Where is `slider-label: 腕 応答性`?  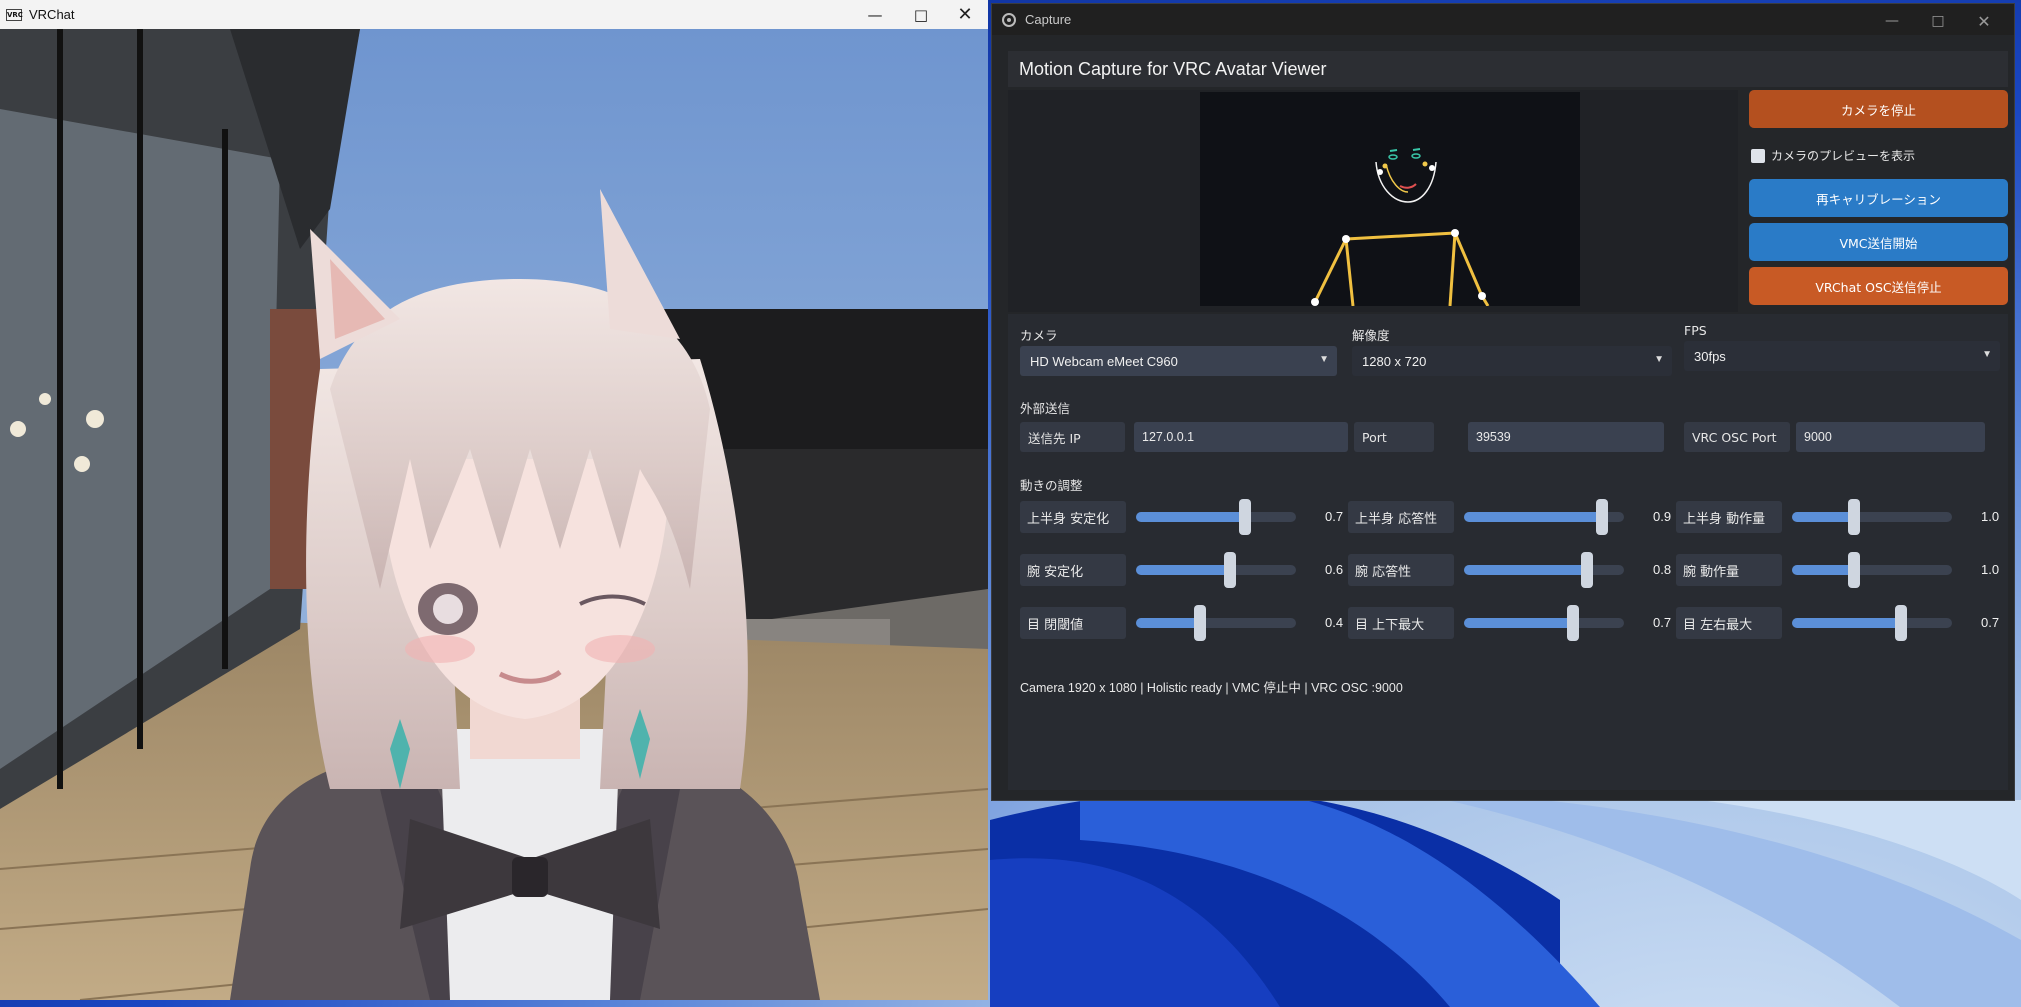
slider-label: 腕 応答性 is located at coordinates (1401, 570).